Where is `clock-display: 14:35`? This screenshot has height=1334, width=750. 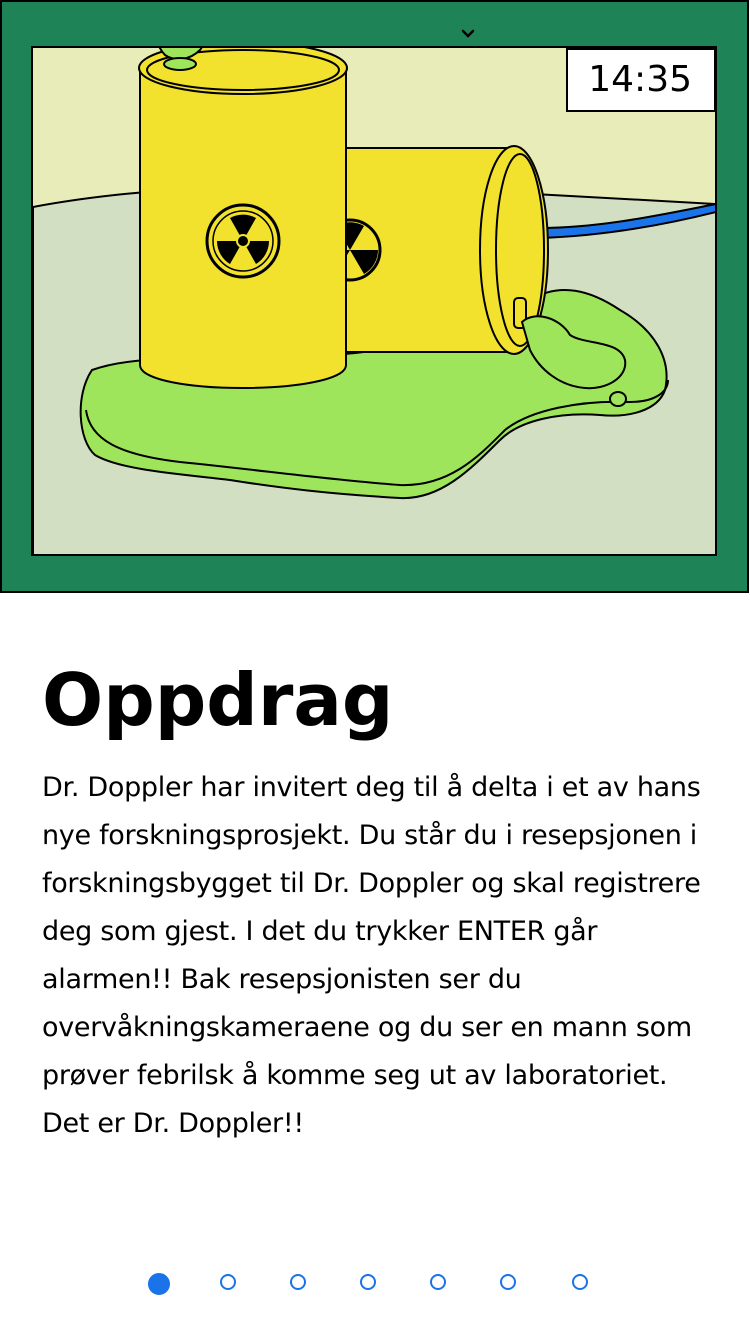 clock-display: 14:35 is located at coordinates (641, 80).